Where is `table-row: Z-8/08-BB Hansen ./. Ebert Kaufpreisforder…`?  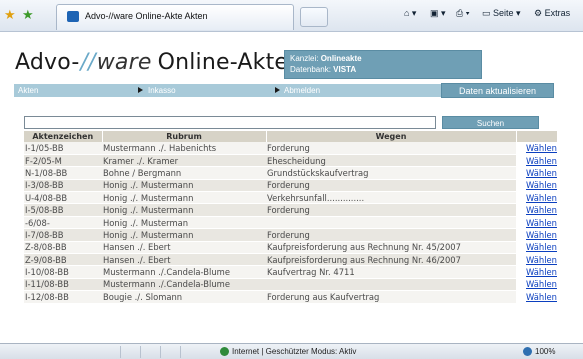 table-row: Z-8/08-BB Hansen ./. Ebert Kaufpreisforder… is located at coordinates (290, 248).